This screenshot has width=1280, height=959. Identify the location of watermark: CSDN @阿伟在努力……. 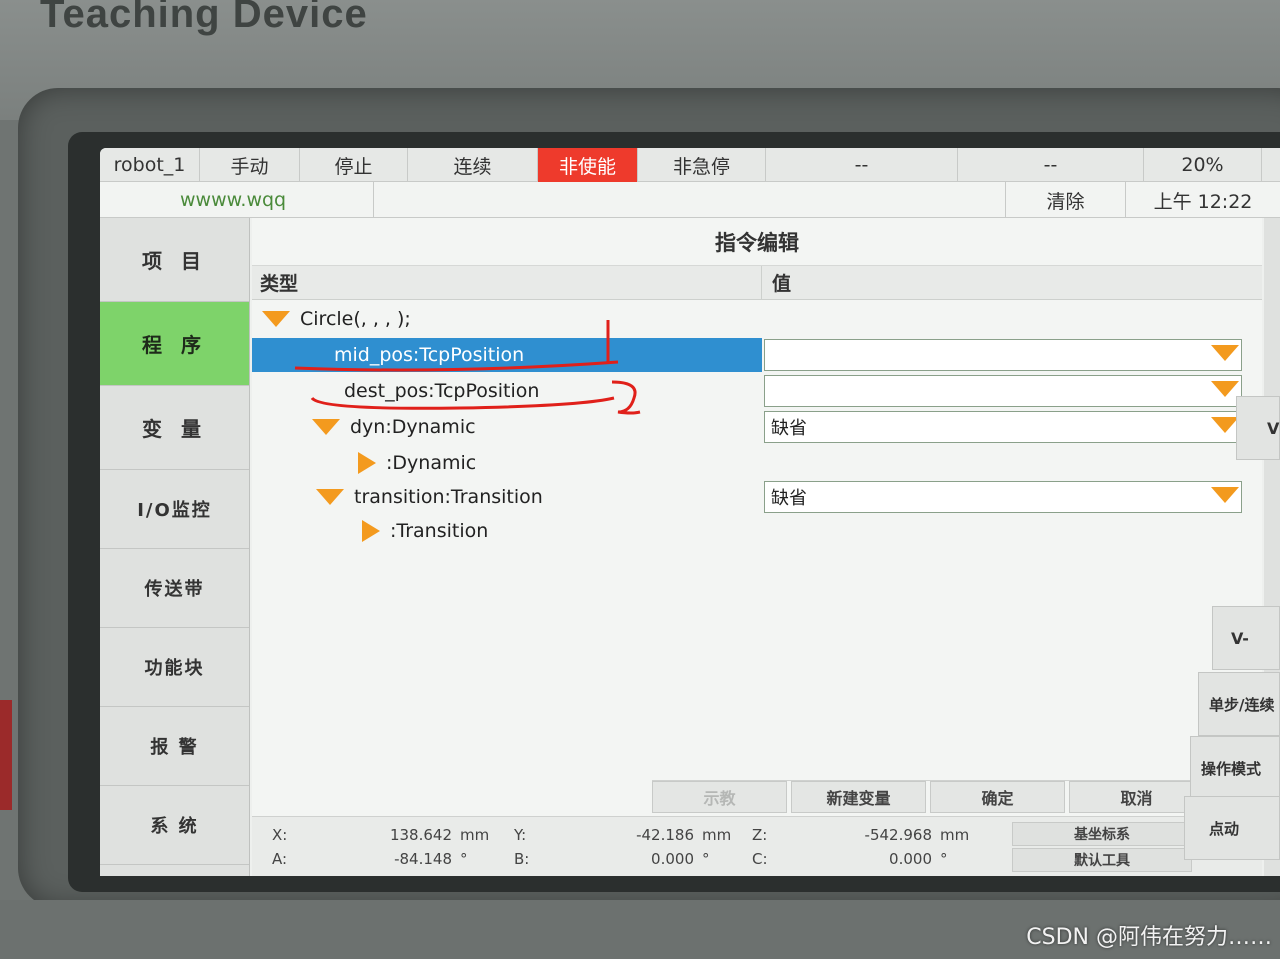
(1149, 937).